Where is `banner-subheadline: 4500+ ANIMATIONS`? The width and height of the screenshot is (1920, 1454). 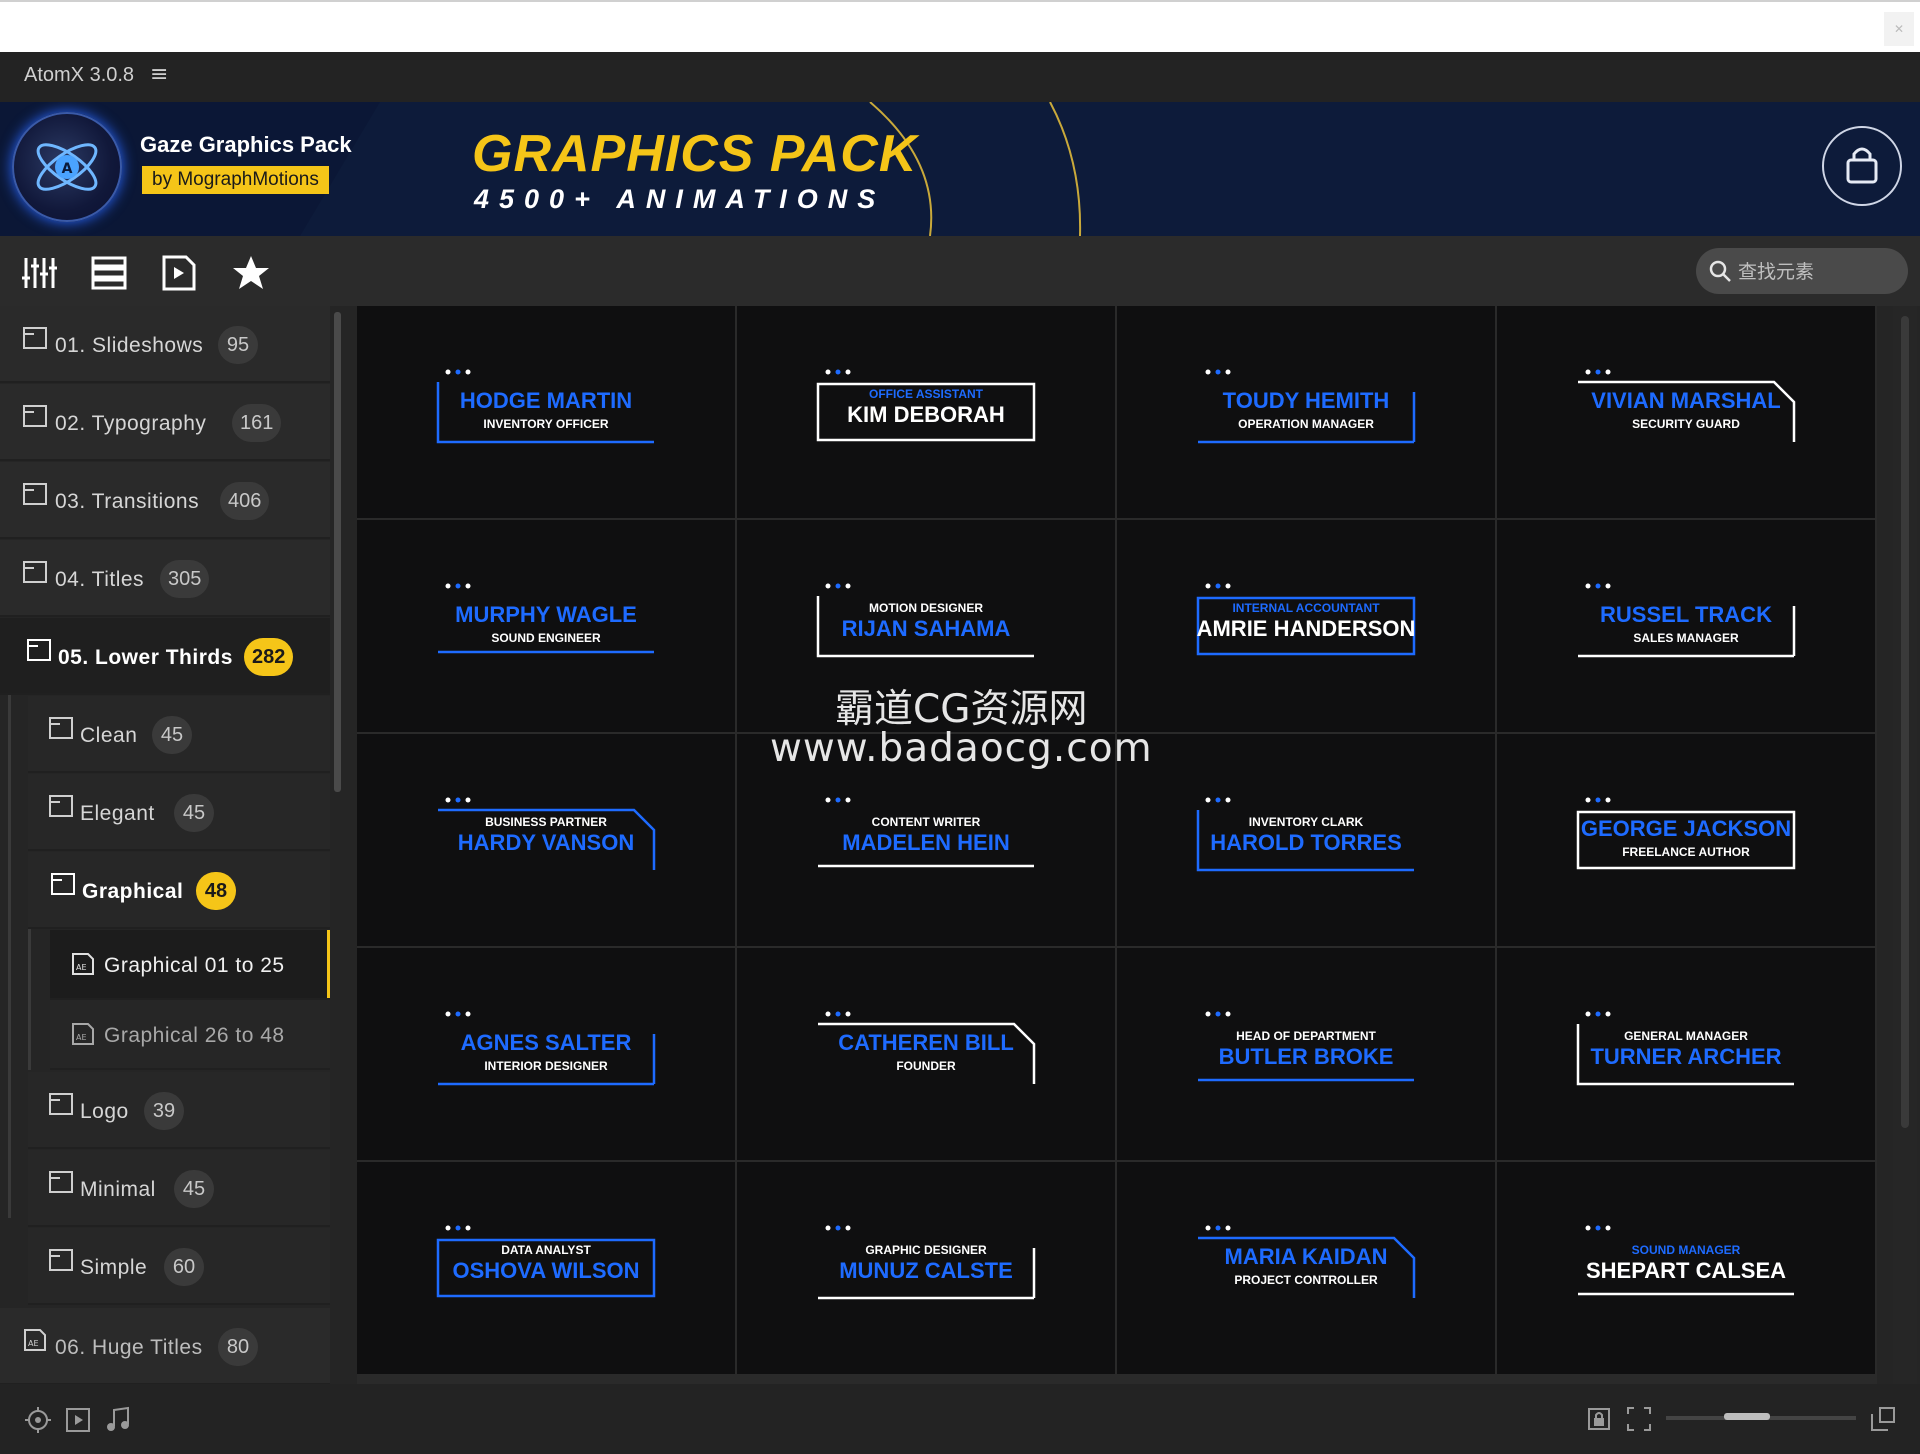
banner-subheadline: 4500+ ANIMATIONS is located at coordinates (680, 199).